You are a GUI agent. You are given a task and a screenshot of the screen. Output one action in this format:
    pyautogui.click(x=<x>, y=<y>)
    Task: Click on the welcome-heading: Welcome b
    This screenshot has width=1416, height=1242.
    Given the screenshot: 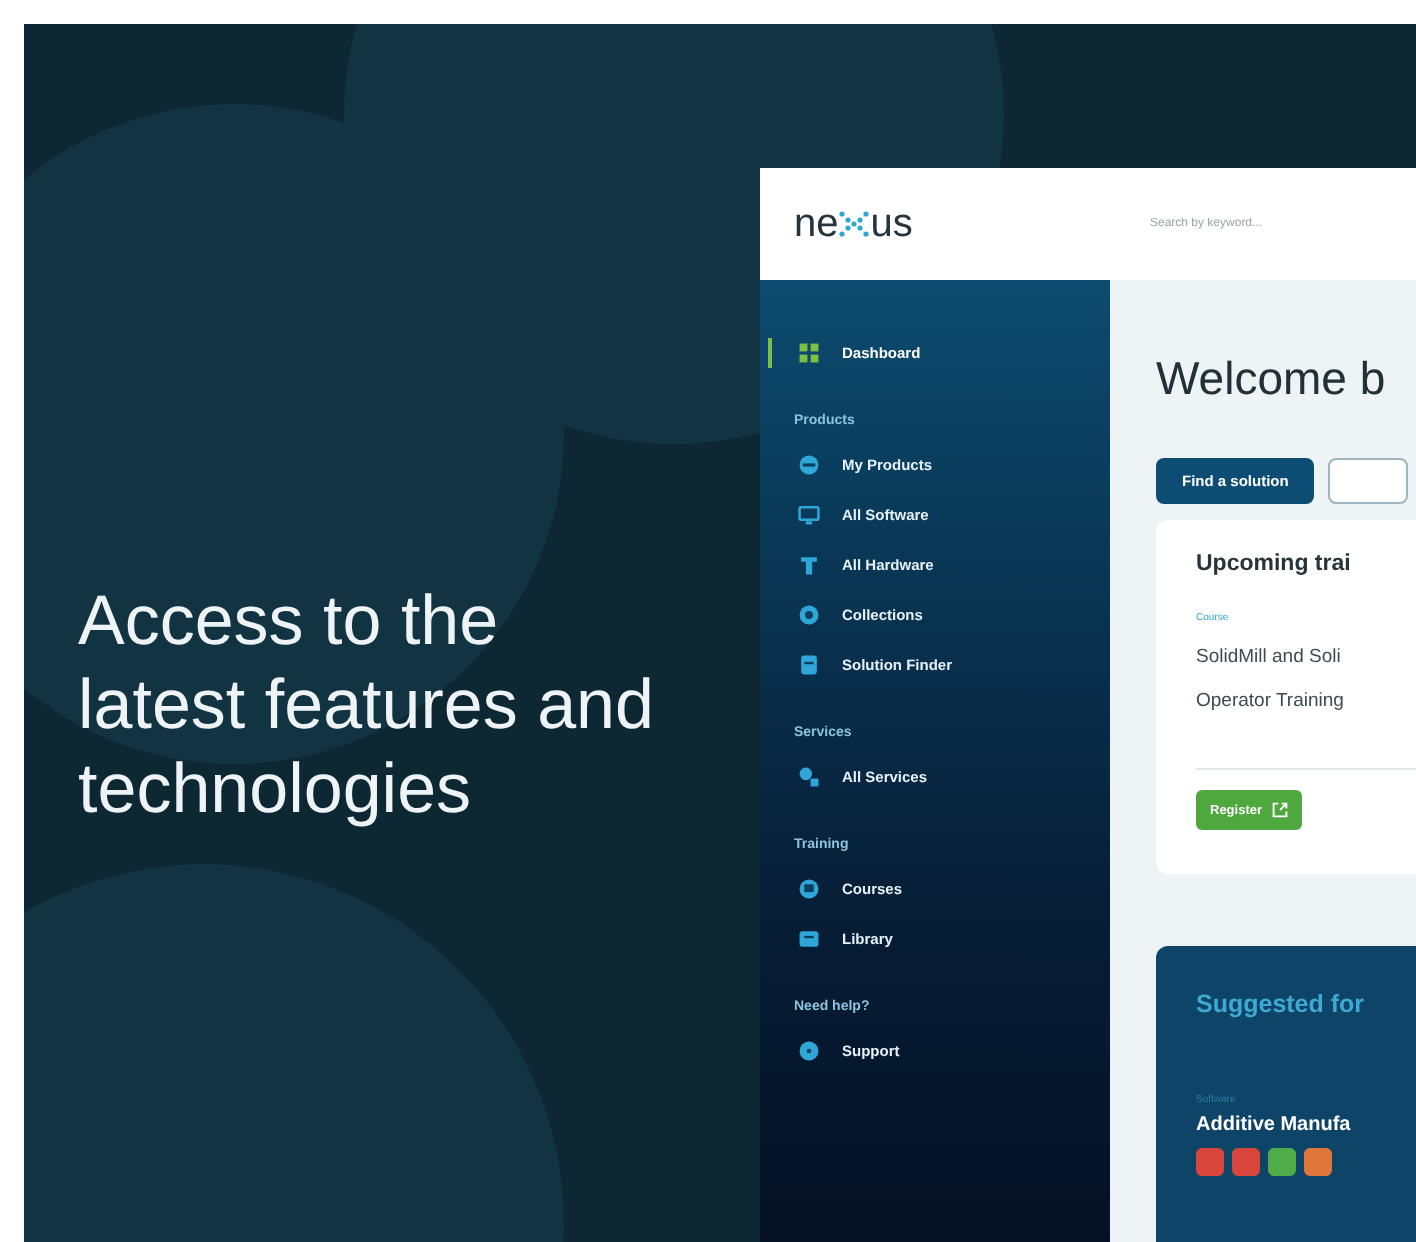 What is the action you would take?
    pyautogui.click(x=1272, y=379)
    